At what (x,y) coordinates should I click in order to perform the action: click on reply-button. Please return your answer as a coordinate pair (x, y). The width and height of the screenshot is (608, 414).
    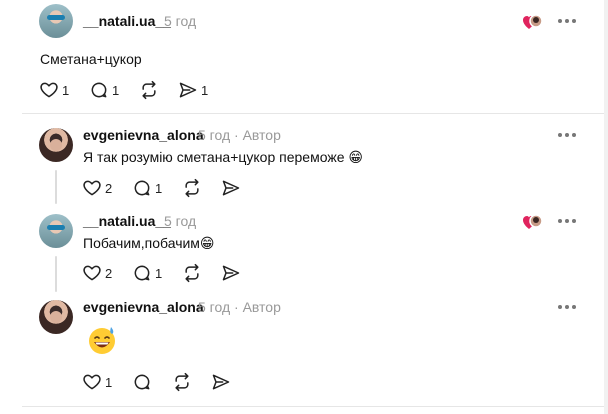
    Looking at the image, I should click on (142, 382).